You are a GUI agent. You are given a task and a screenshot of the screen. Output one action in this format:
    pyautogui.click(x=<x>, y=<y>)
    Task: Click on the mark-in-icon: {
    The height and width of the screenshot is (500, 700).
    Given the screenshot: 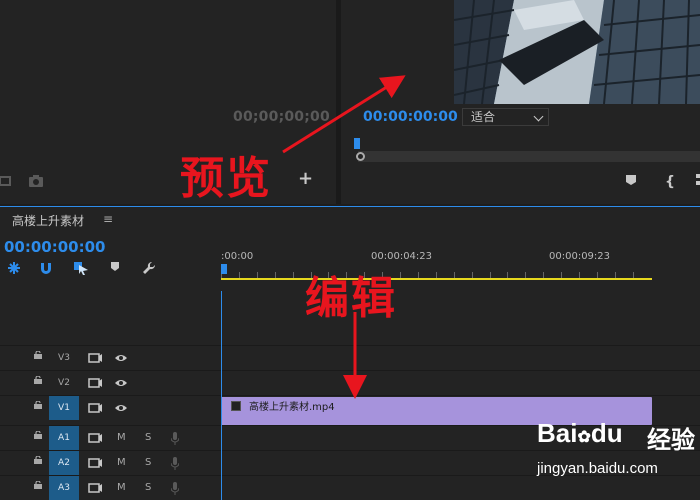 What is the action you would take?
    pyautogui.click(x=670, y=182)
    